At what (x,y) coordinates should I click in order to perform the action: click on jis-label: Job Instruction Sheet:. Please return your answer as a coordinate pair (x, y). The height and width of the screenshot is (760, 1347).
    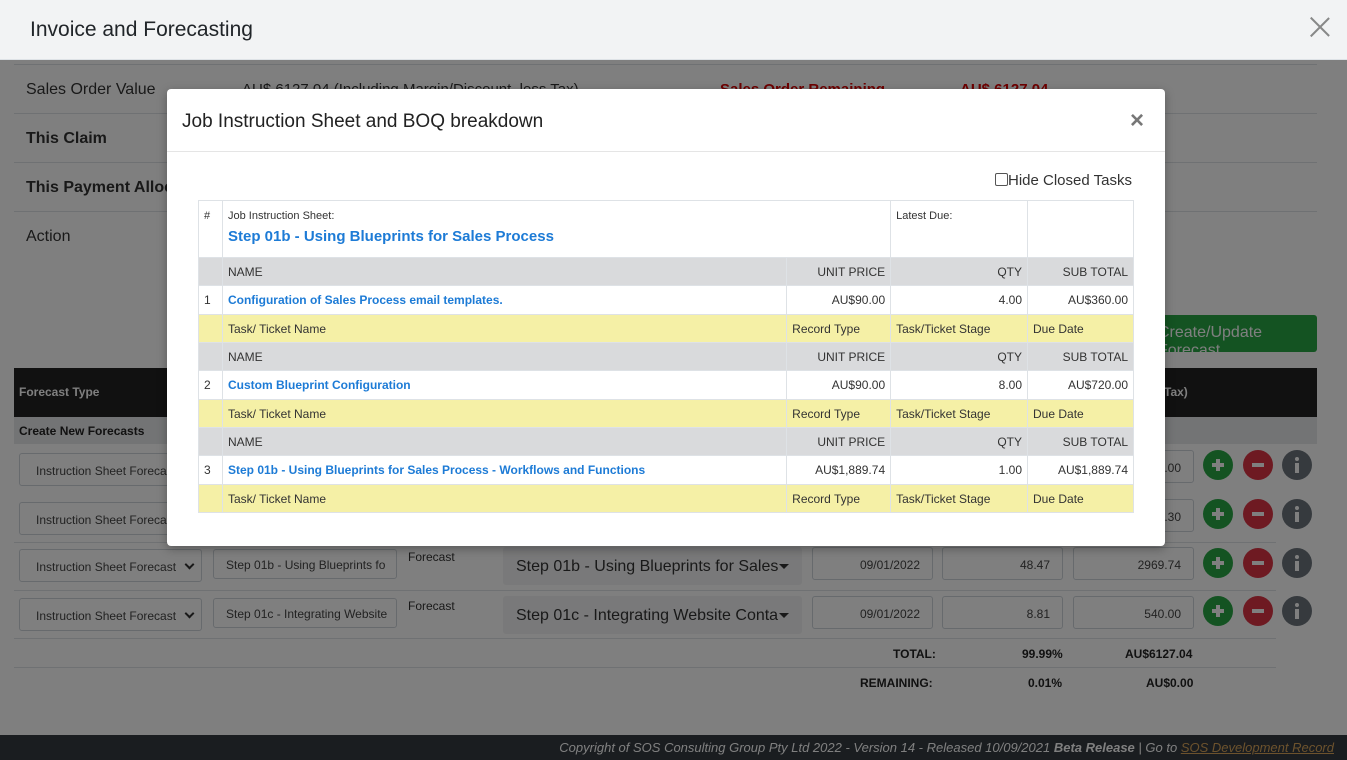
    Looking at the image, I should click on (281, 216).